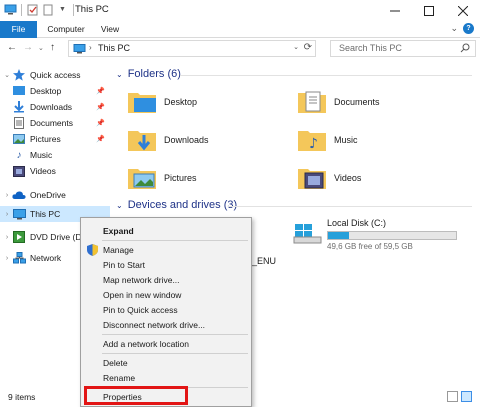 The height and width of the screenshot is (407, 480). Describe the element at coordinates (463, 10) in the screenshot. I see `close-button` at that location.